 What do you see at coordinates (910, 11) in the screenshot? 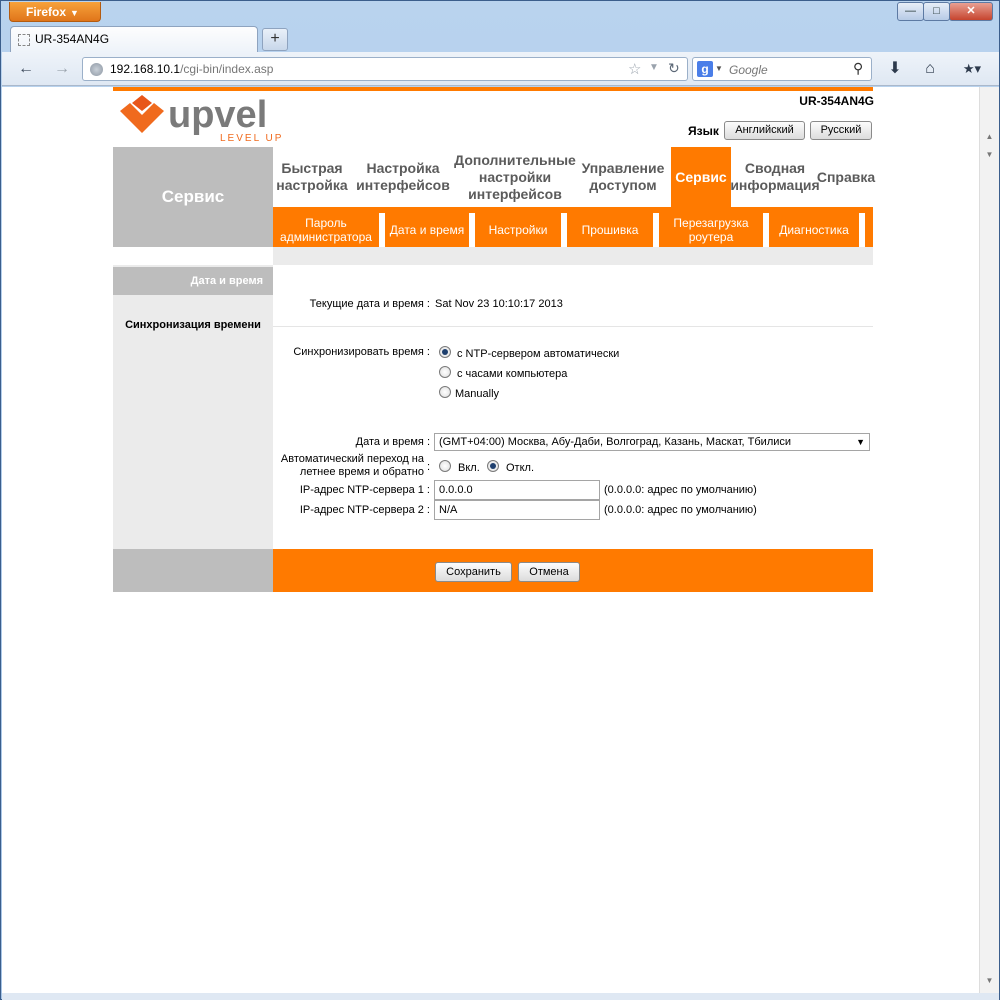
I see `minimize-button: —` at bounding box center [910, 11].